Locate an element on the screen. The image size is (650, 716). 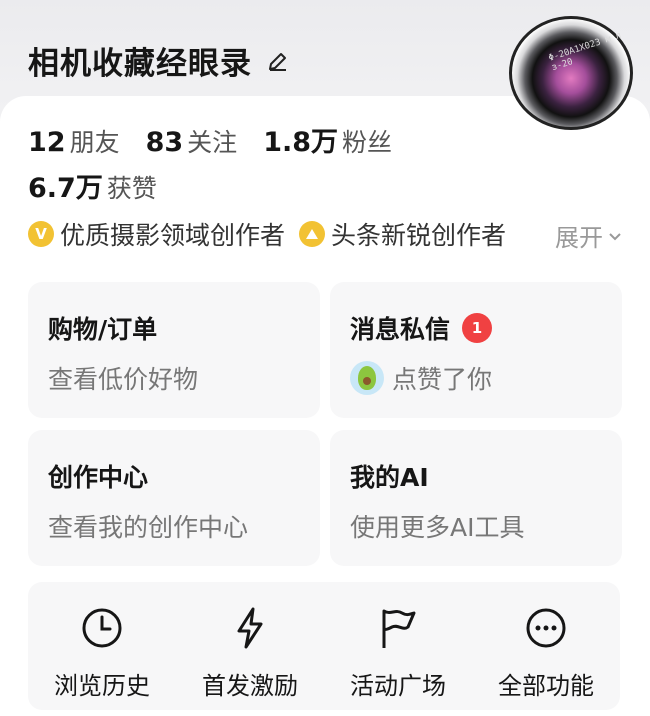
shopping-orders-subtitle: 查看低价好物 is located at coordinates (123, 379).